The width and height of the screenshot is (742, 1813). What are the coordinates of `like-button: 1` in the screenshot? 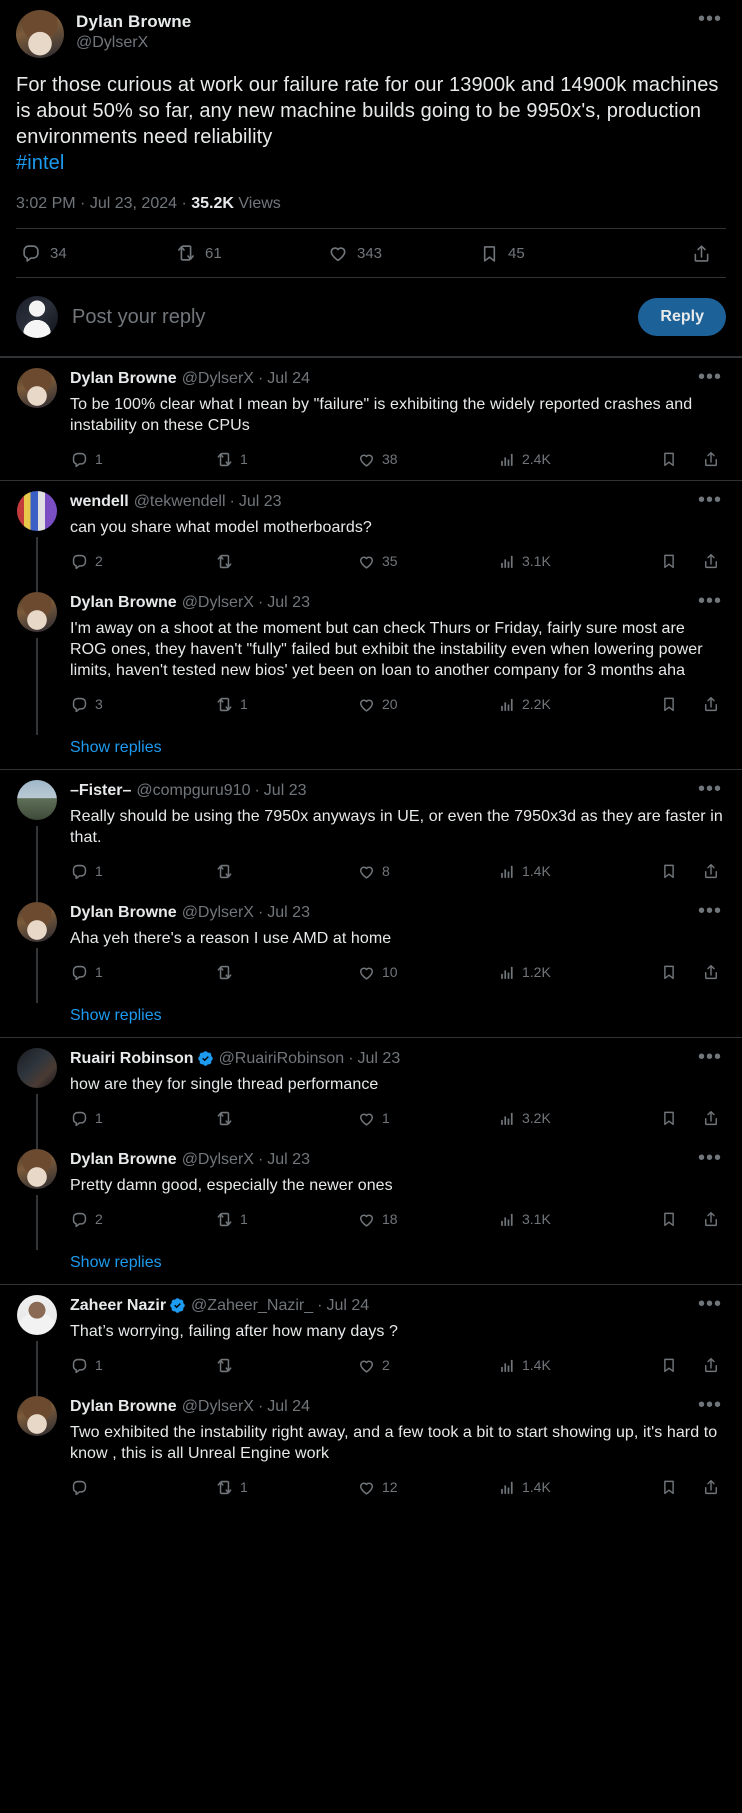 It's located at (428, 1118).